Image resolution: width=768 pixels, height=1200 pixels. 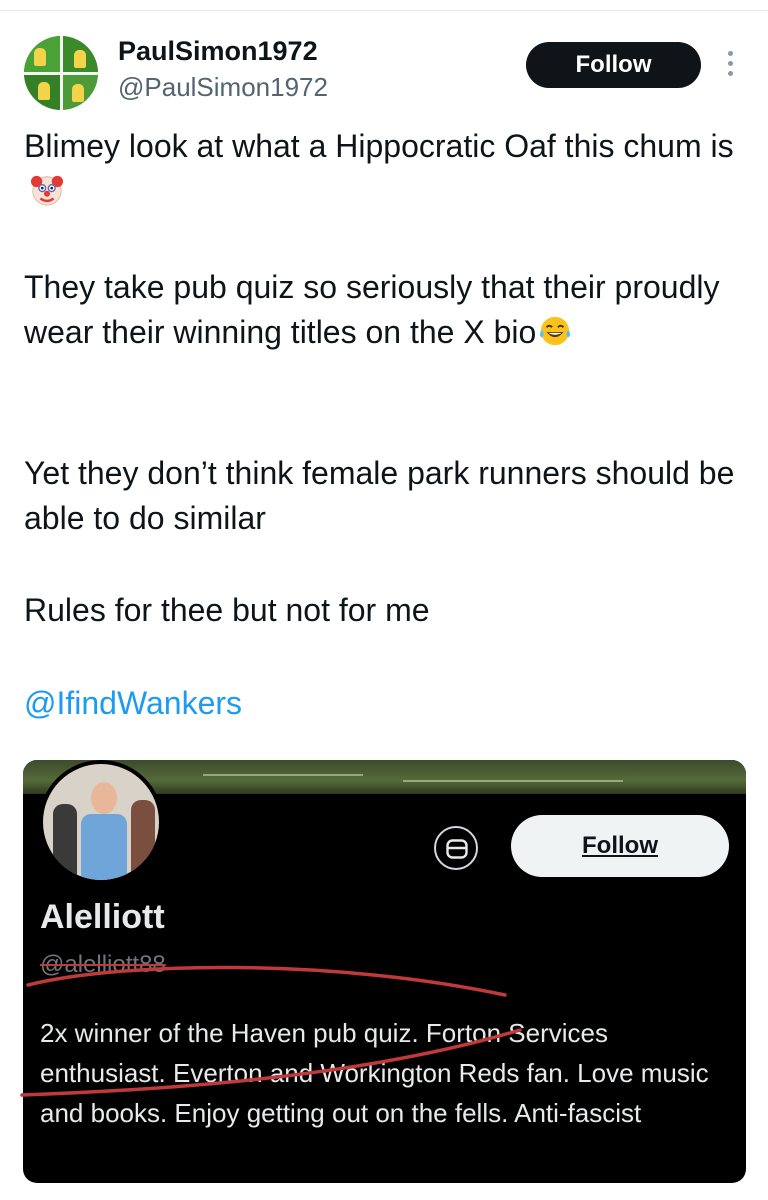 What do you see at coordinates (456, 848) in the screenshot?
I see `message-icon` at bounding box center [456, 848].